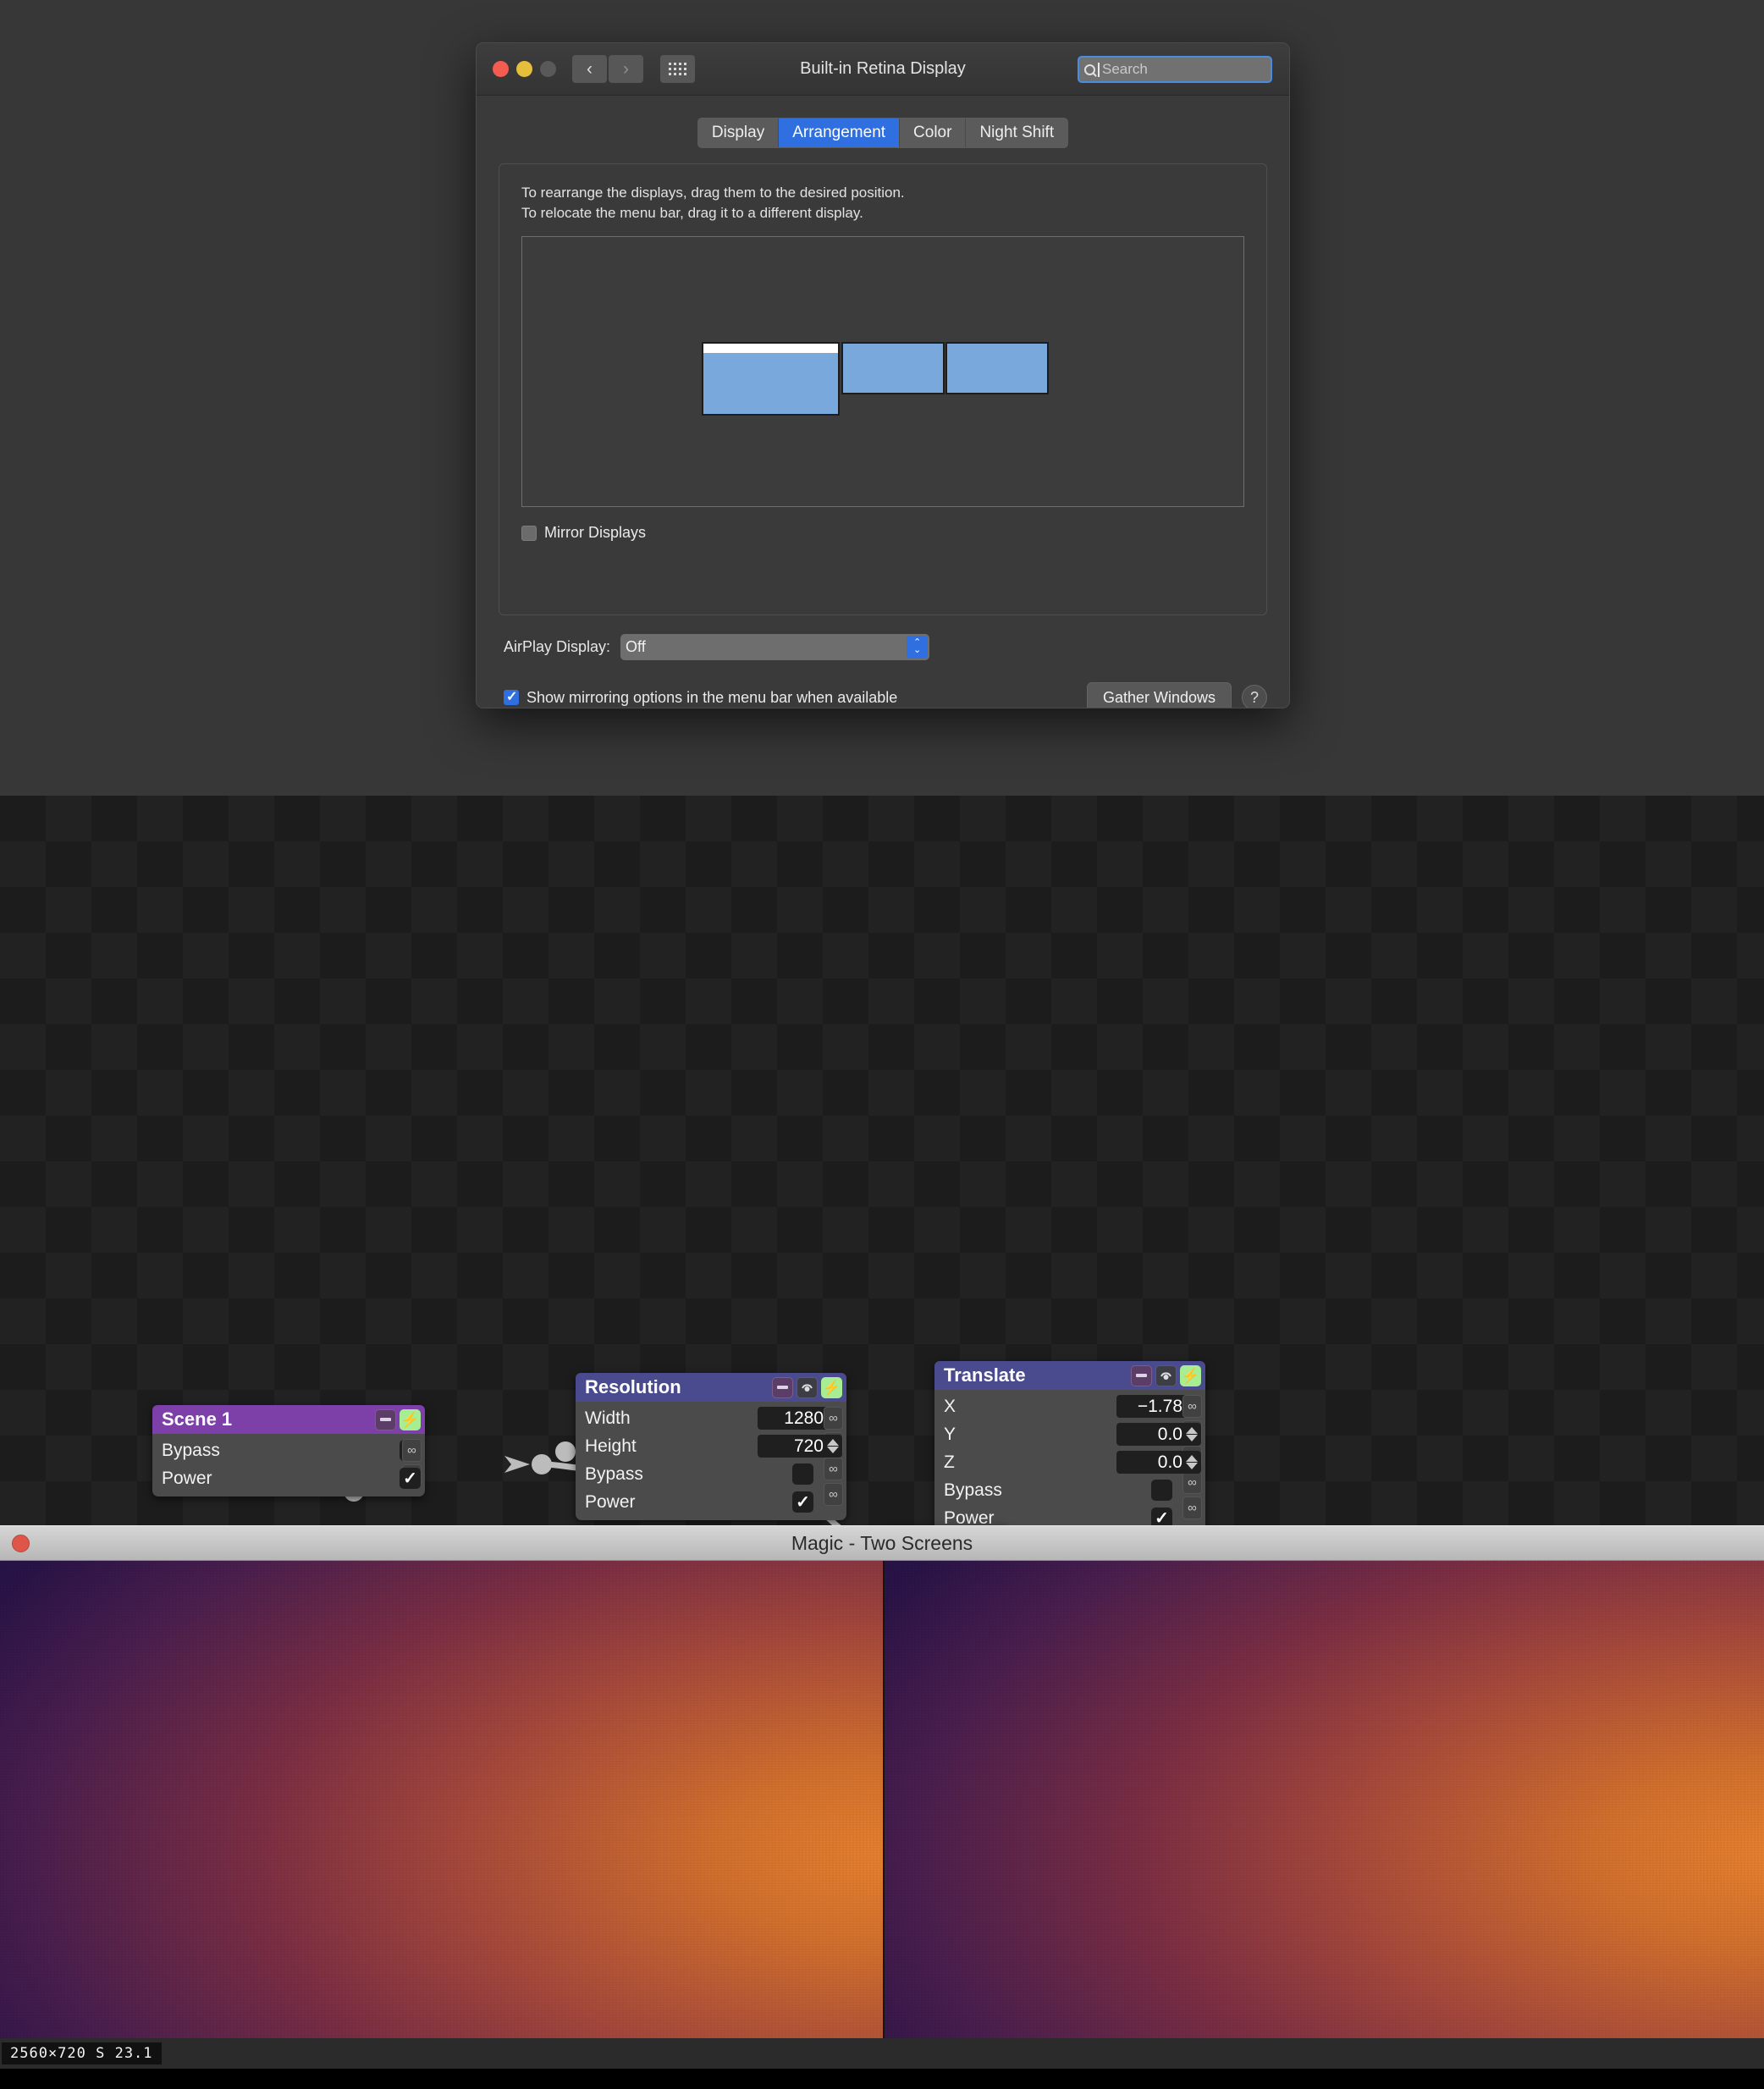 This screenshot has height=2089, width=1764. Describe the element at coordinates (840, 133) in the screenshot. I see `tab-arrangement: Arrangement` at that location.